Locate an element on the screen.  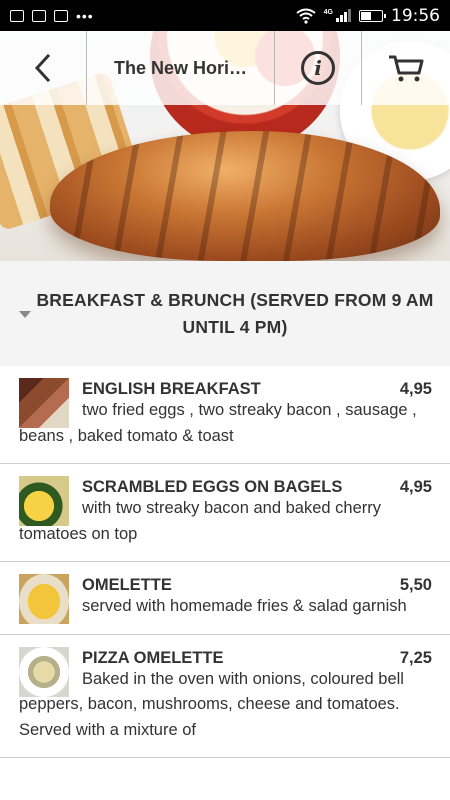
dish-name: OMELETTE is located at coordinates (127, 585).